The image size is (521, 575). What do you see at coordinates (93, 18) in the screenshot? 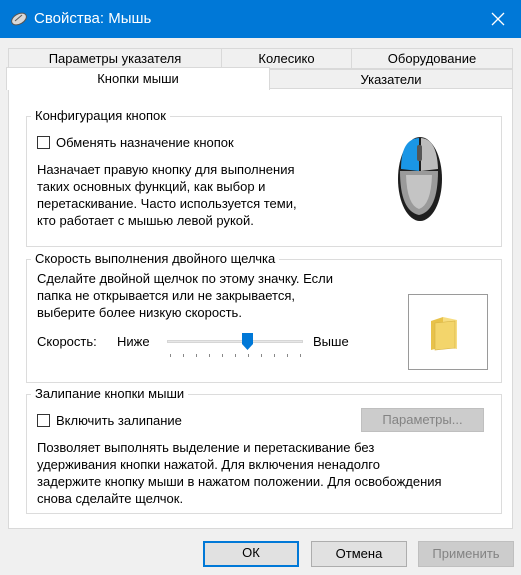
I see `window-title: Свойства: Мышь` at bounding box center [93, 18].